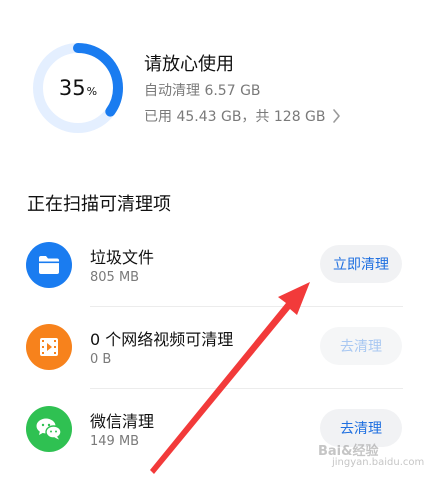  Describe the element at coordinates (92, 91) in the screenshot. I see `storage-percent-unit: %` at that location.